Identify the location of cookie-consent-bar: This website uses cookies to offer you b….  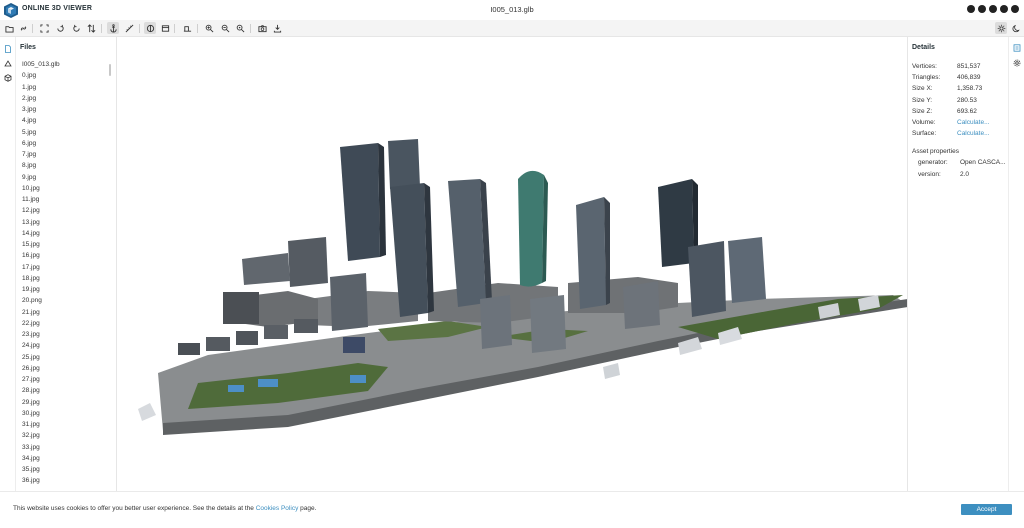
(512, 509).